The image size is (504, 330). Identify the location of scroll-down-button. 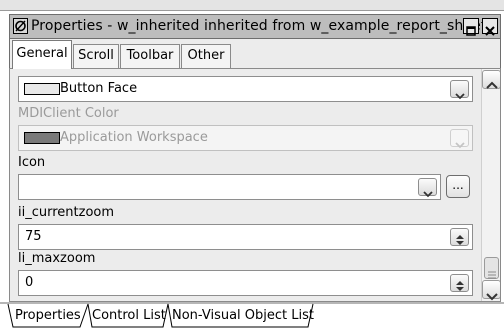
(491, 290).